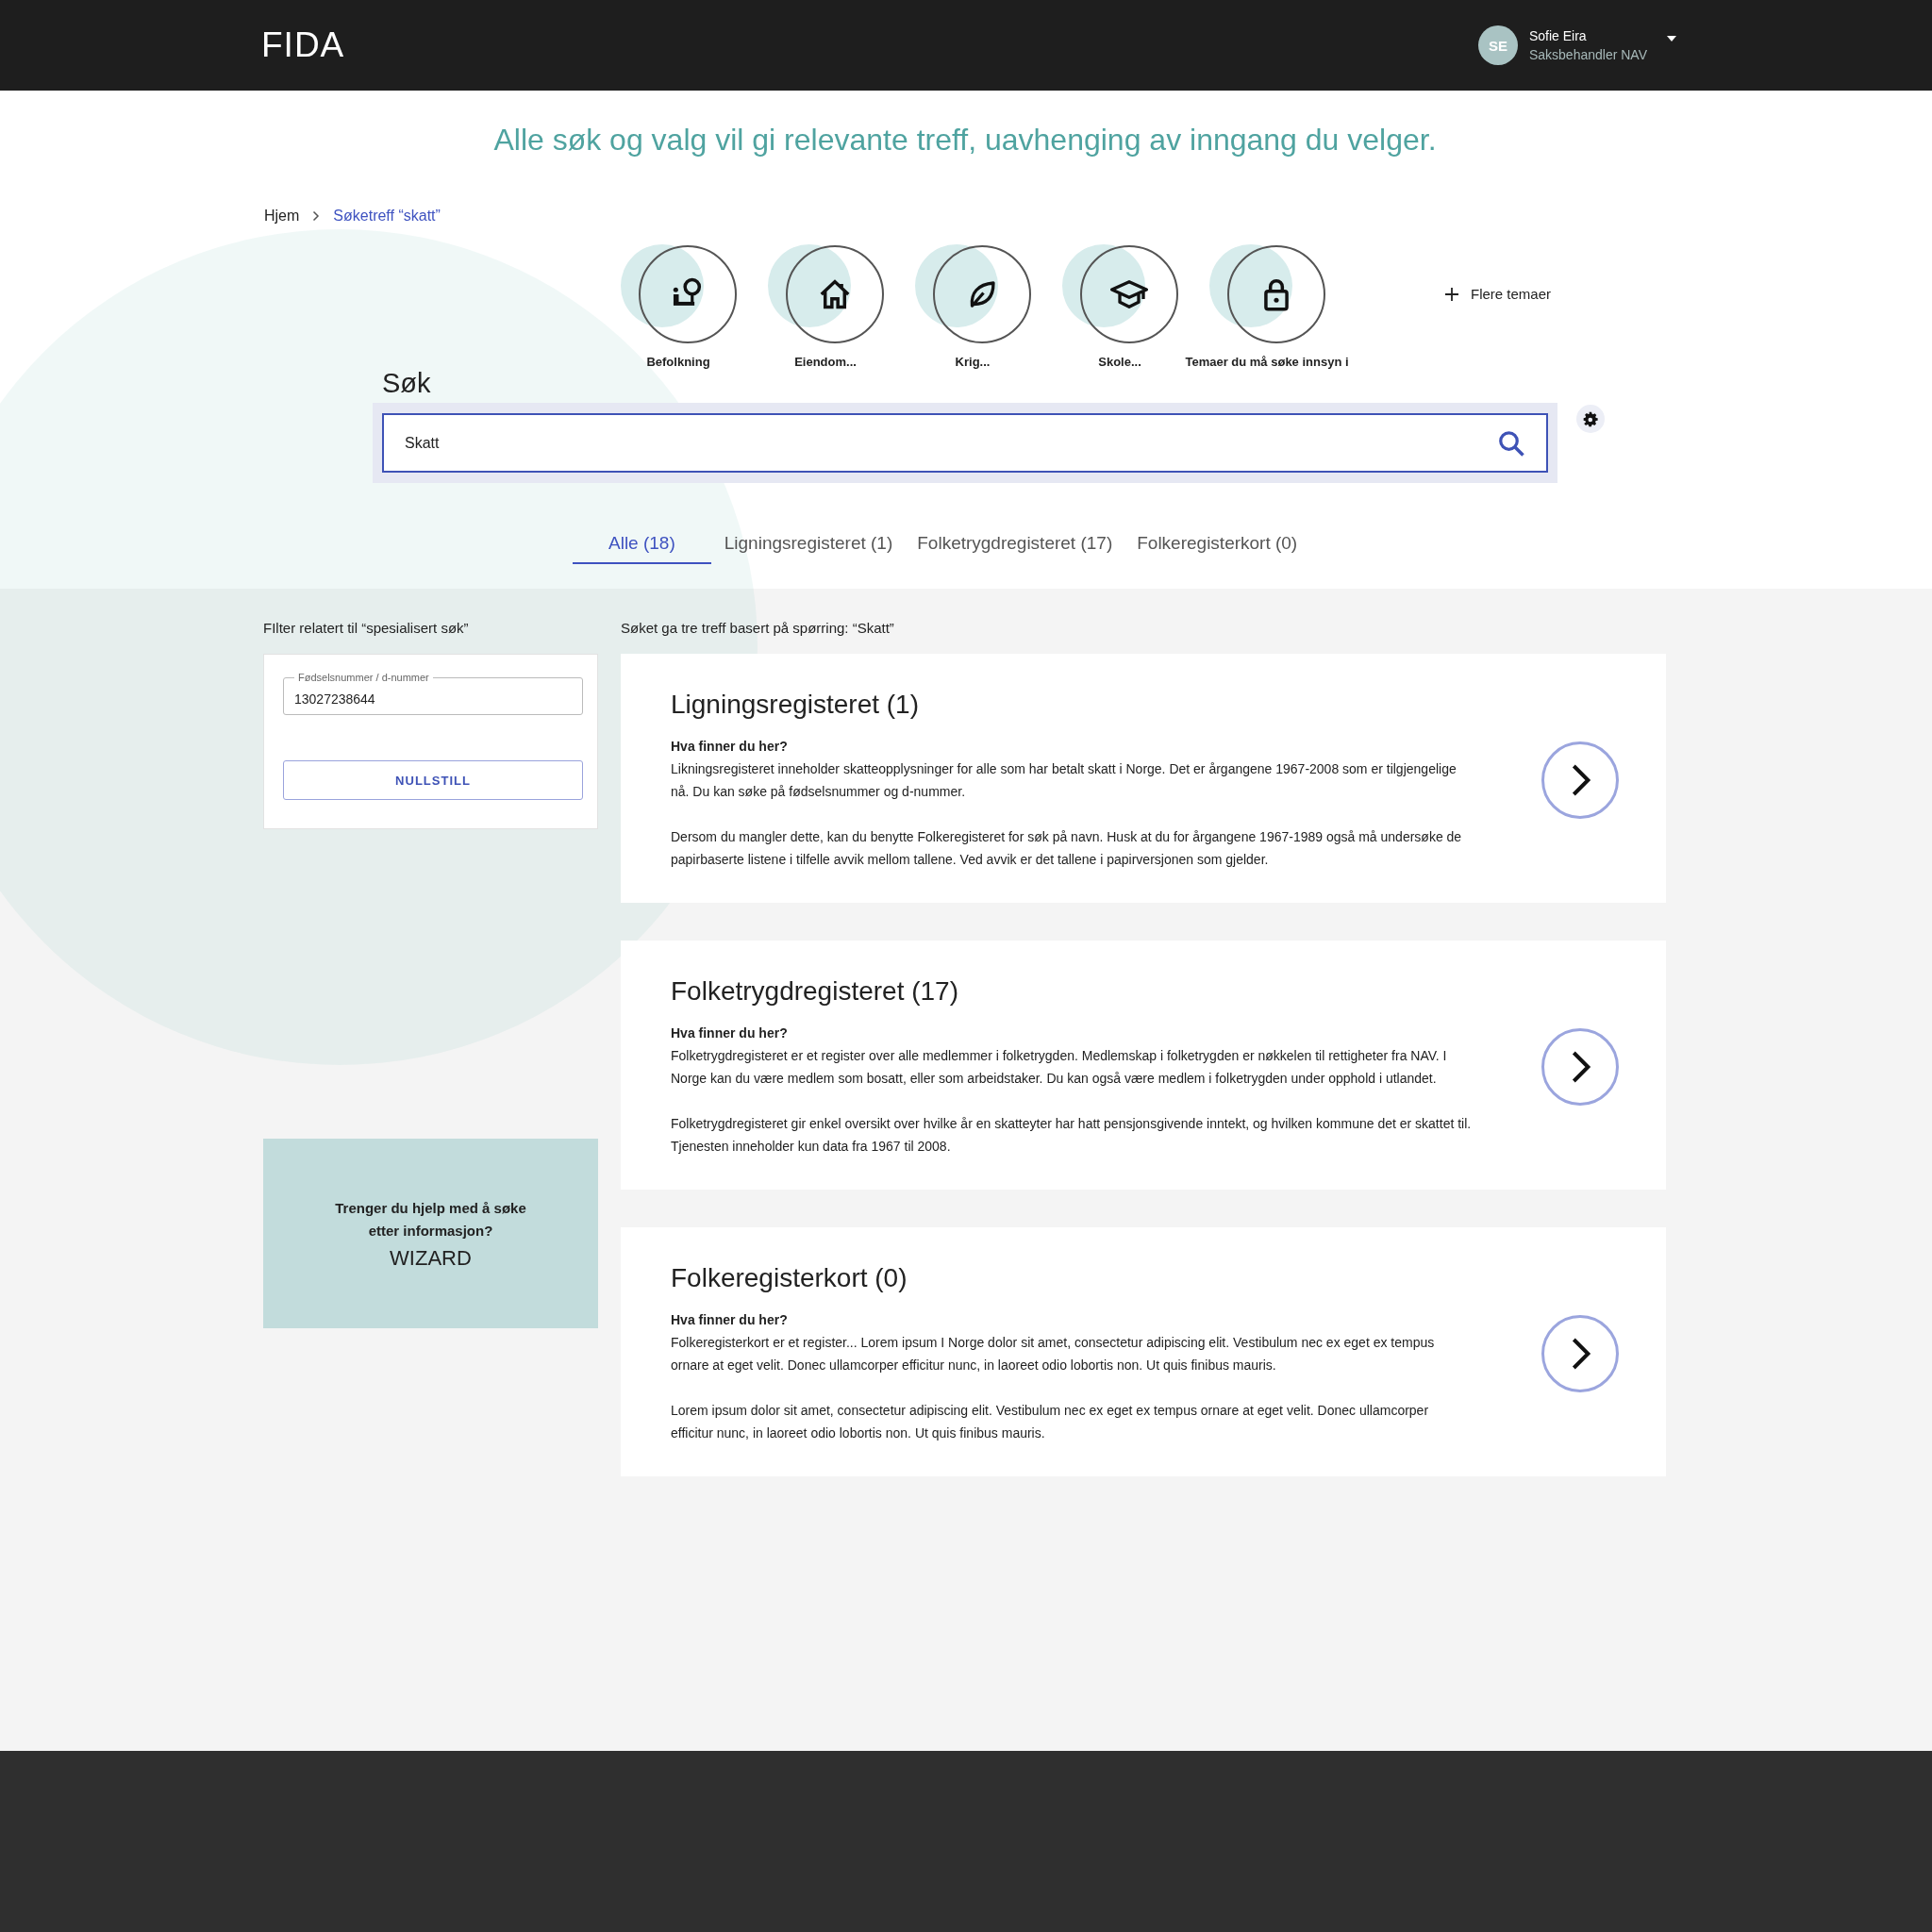  Describe the element at coordinates (965, 140) in the screenshot. I see `tagline: Alle søk og valg vil gi relevante treff, uavhenging av inngang du velger.` at that location.